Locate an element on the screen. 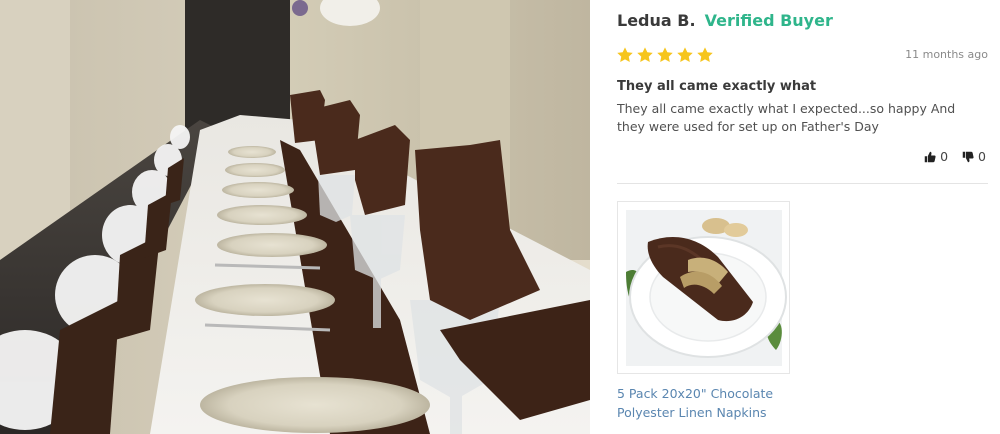 Image resolution: width=1000 pixels, height=434 pixels. helpful-vote-button: 0 is located at coordinates (936, 156).